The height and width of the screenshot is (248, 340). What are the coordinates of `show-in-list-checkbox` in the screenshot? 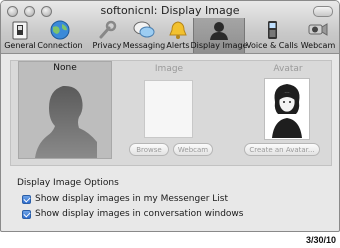 It's located at (26, 199).